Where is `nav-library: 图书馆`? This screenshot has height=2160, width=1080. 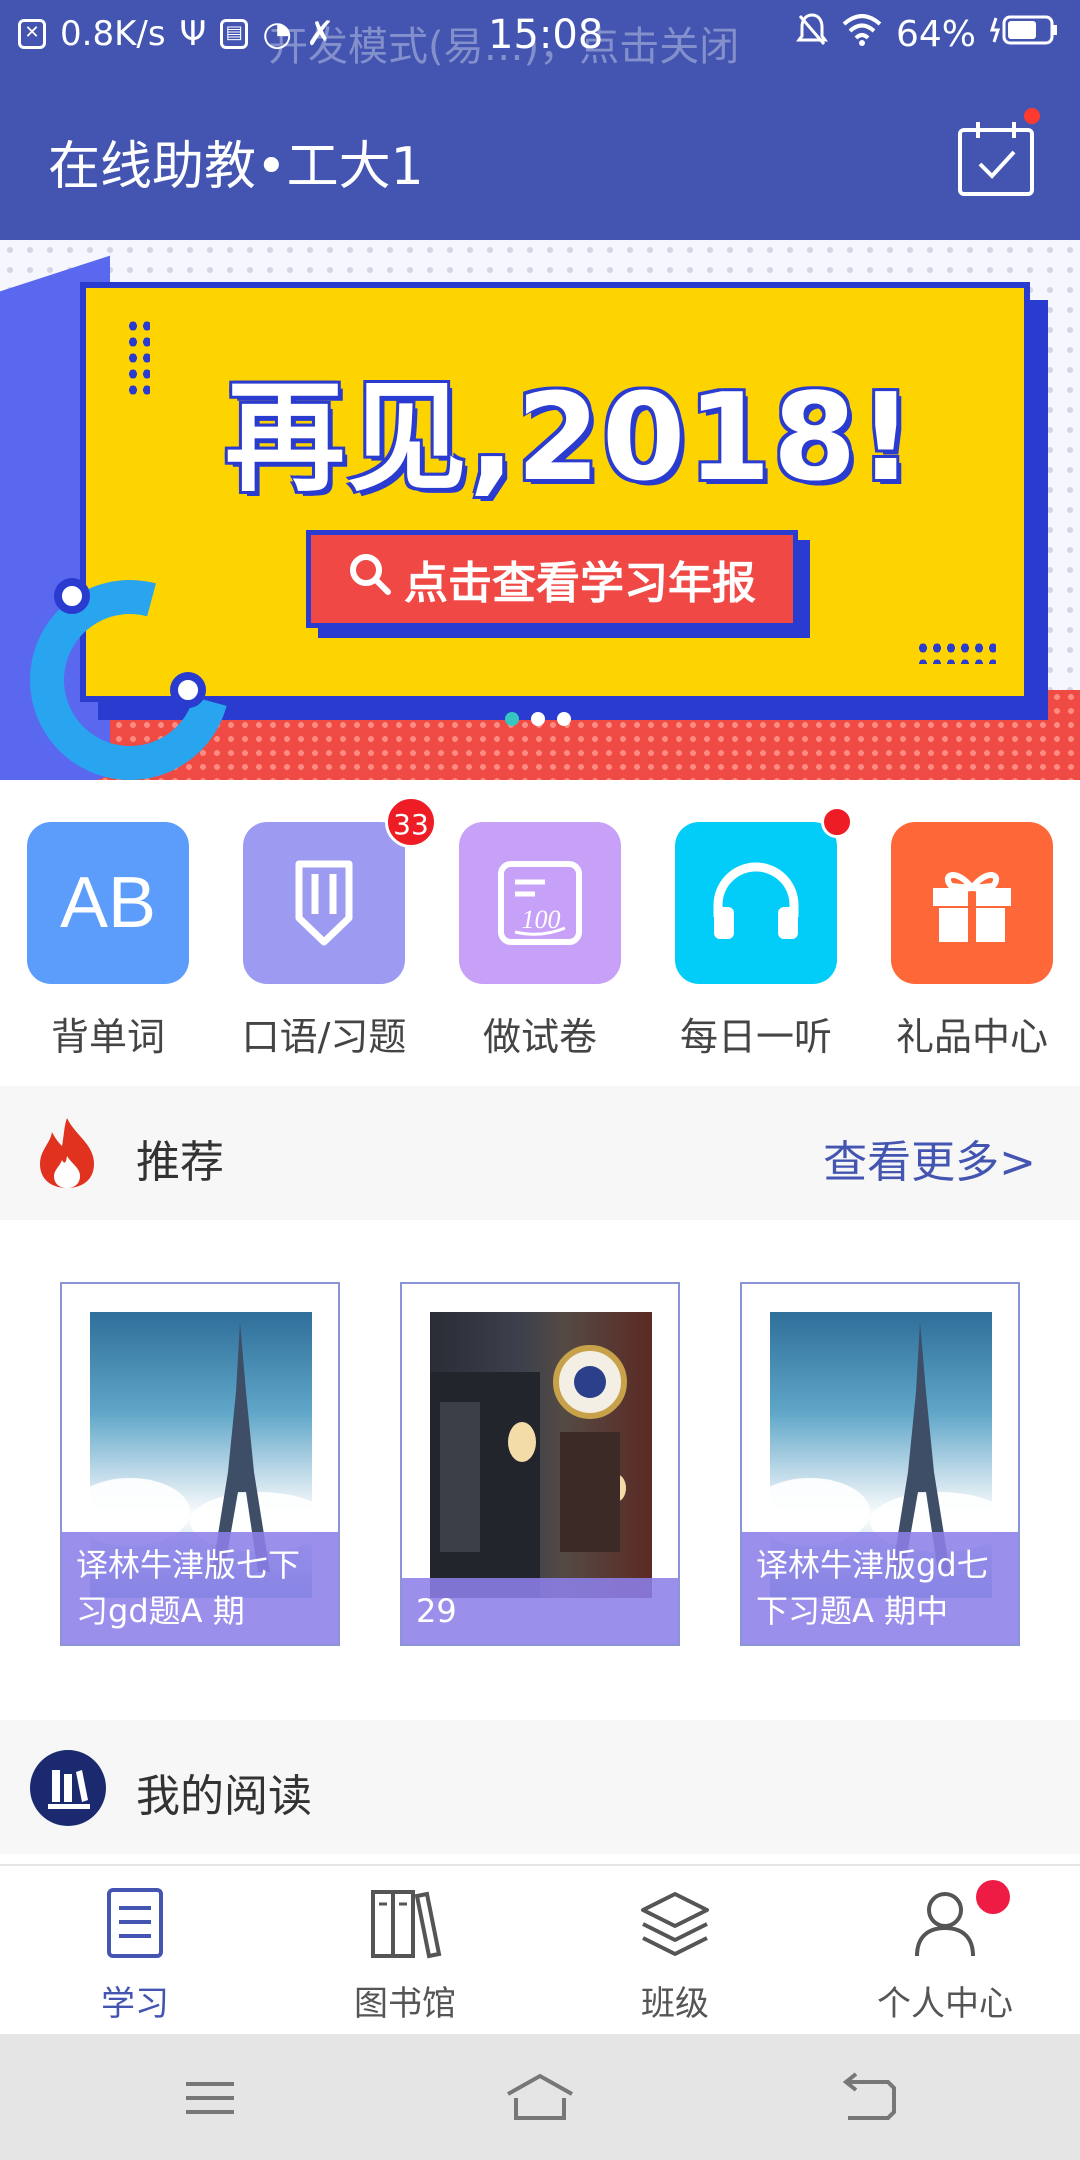 nav-library: 图书馆 is located at coordinates (405, 1954).